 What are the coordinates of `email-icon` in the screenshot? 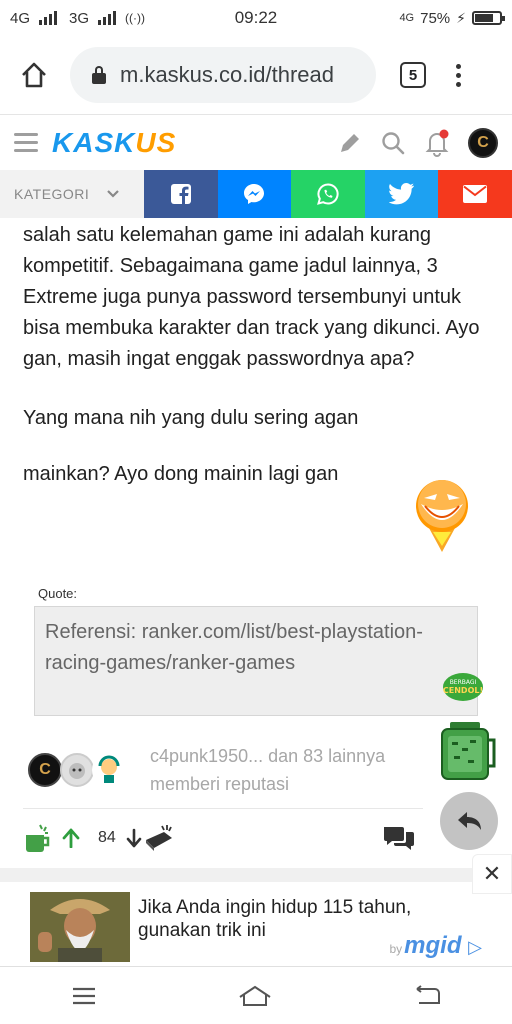 It's located at (475, 194).